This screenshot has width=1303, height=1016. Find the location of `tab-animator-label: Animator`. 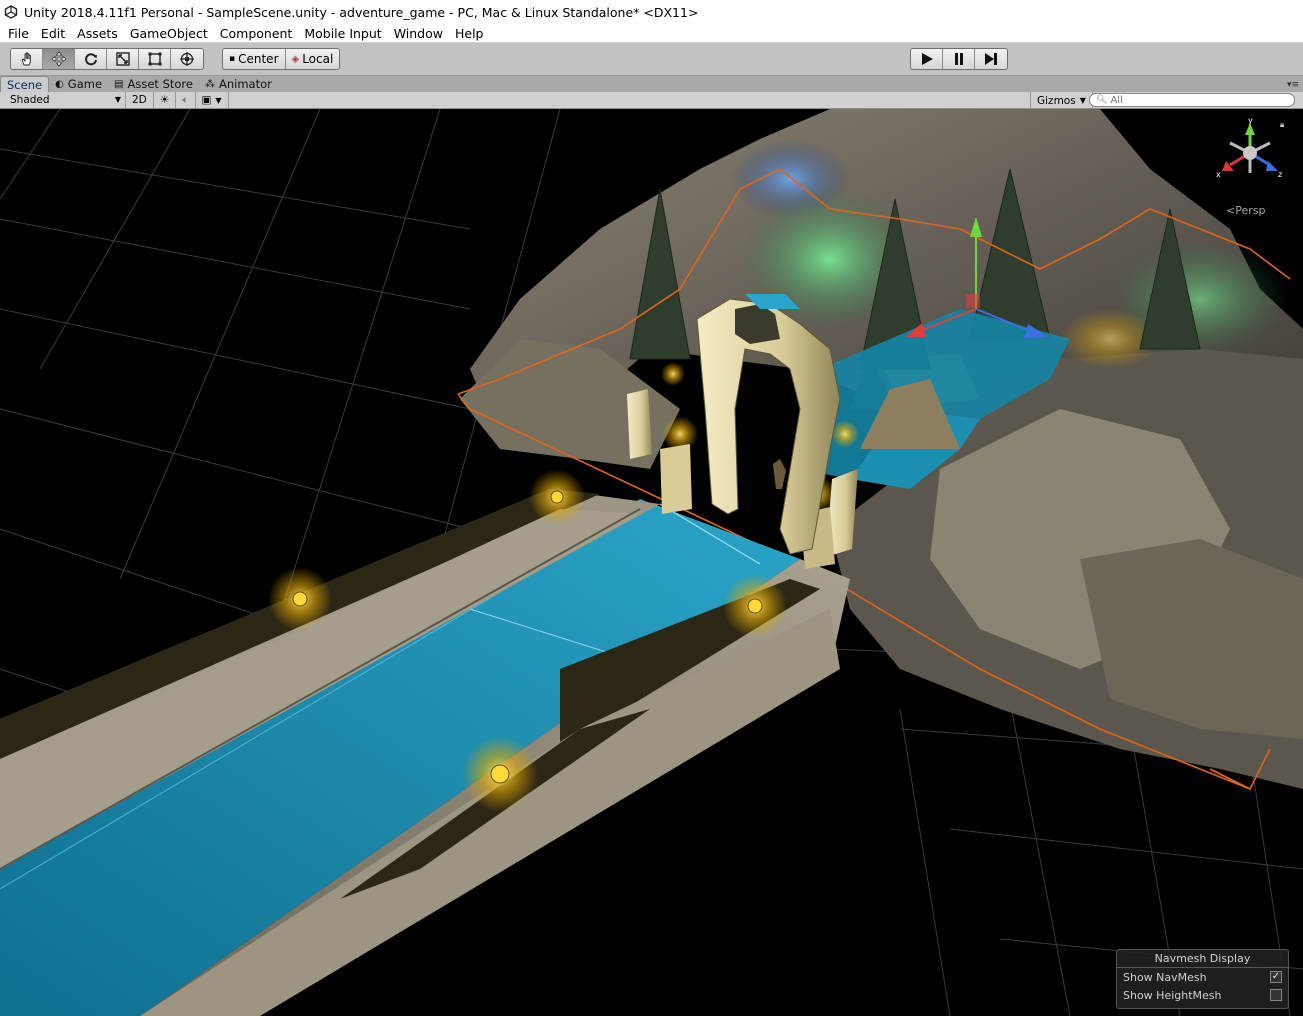

tab-animator-label: Animator is located at coordinates (245, 84).